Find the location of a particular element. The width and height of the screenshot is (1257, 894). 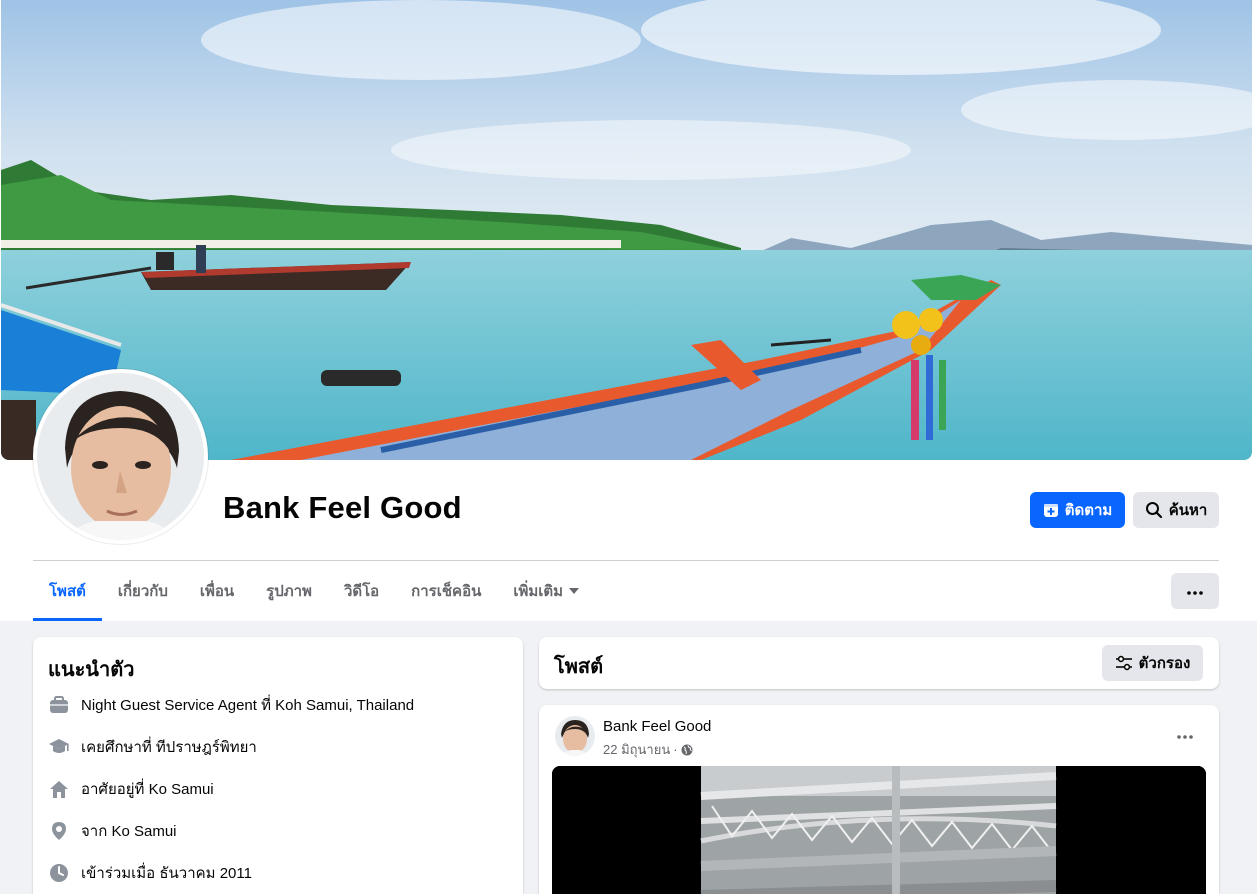

globe-icon is located at coordinates (687, 750).